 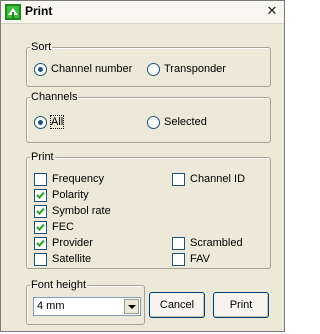 What do you see at coordinates (131, 306) in the screenshot?
I see `chevron-down-icon` at bounding box center [131, 306].